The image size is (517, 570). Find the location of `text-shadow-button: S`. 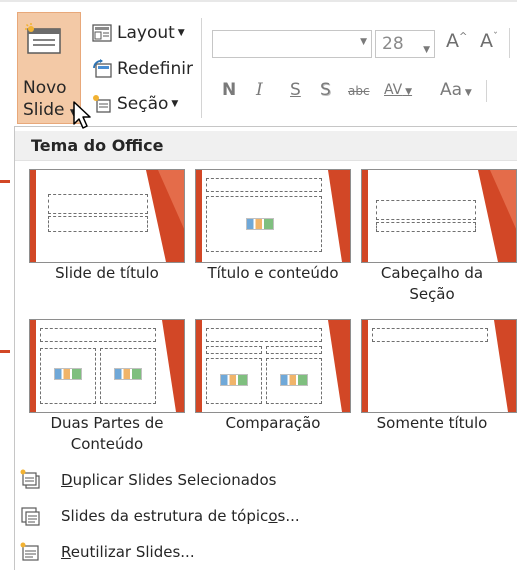

text-shadow-button: S is located at coordinates (325, 90).